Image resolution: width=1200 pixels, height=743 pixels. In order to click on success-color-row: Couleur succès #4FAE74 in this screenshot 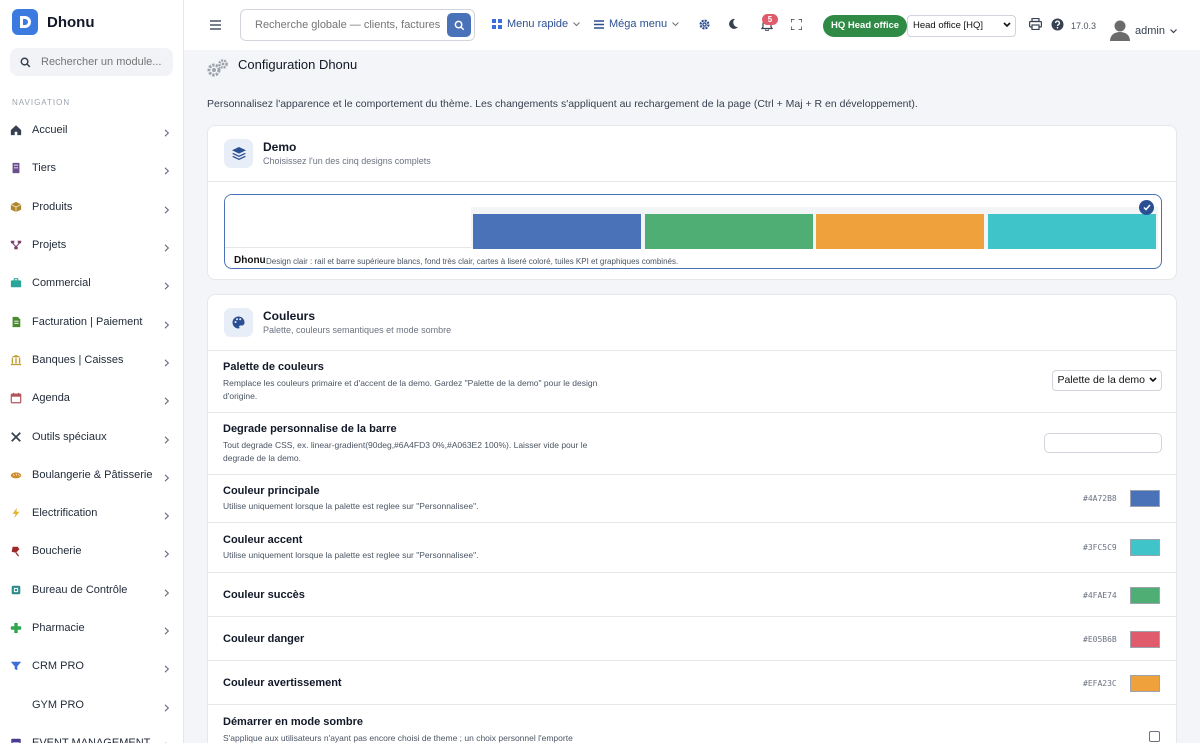, I will do `click(692, 594)`.